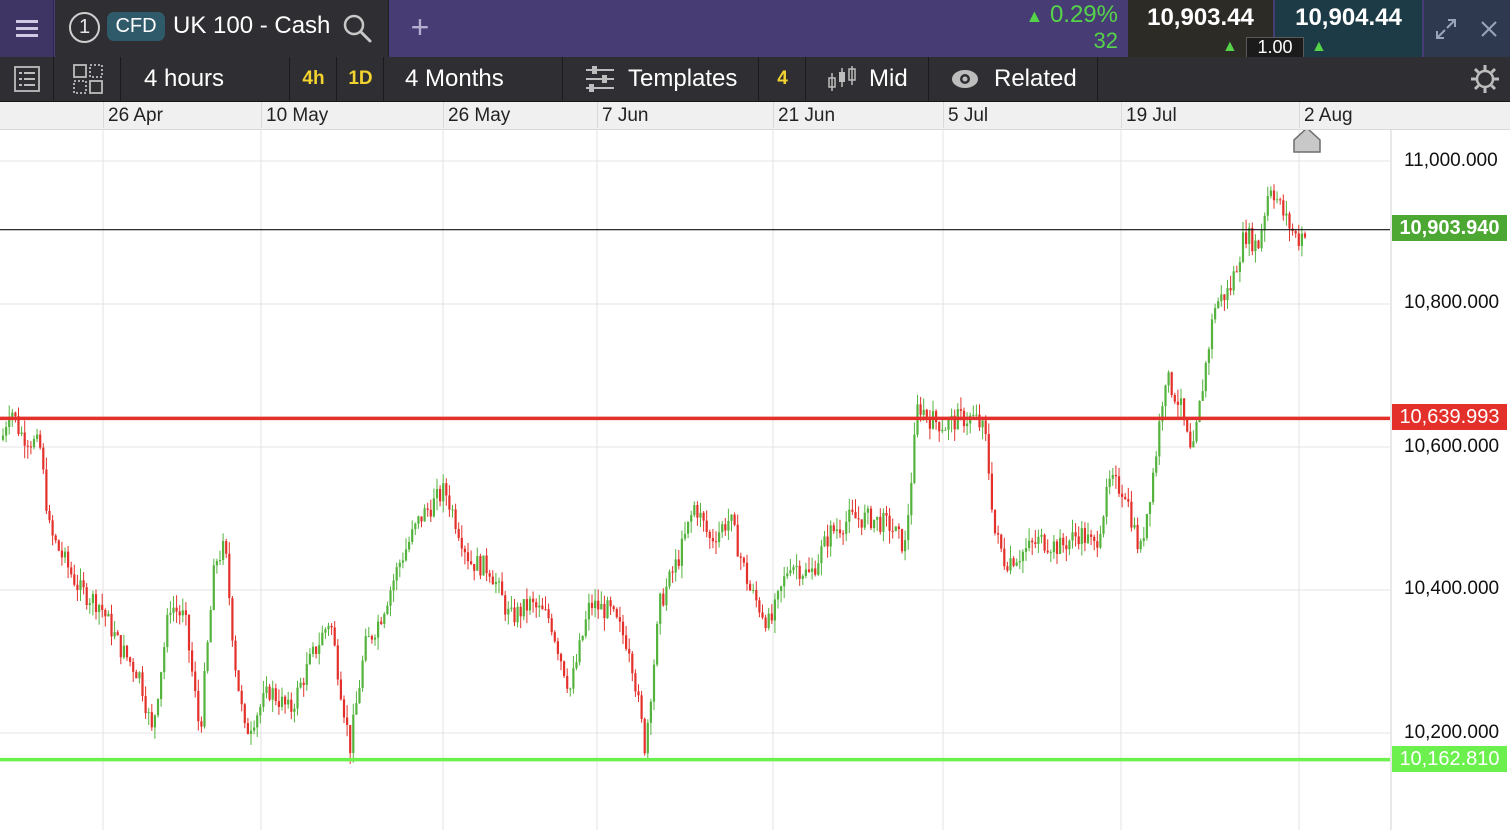 This screenshot has width=1510, height=830. Describe the element at coordinates (357, 28) in the screenshot. I see `search-icon` at that location.